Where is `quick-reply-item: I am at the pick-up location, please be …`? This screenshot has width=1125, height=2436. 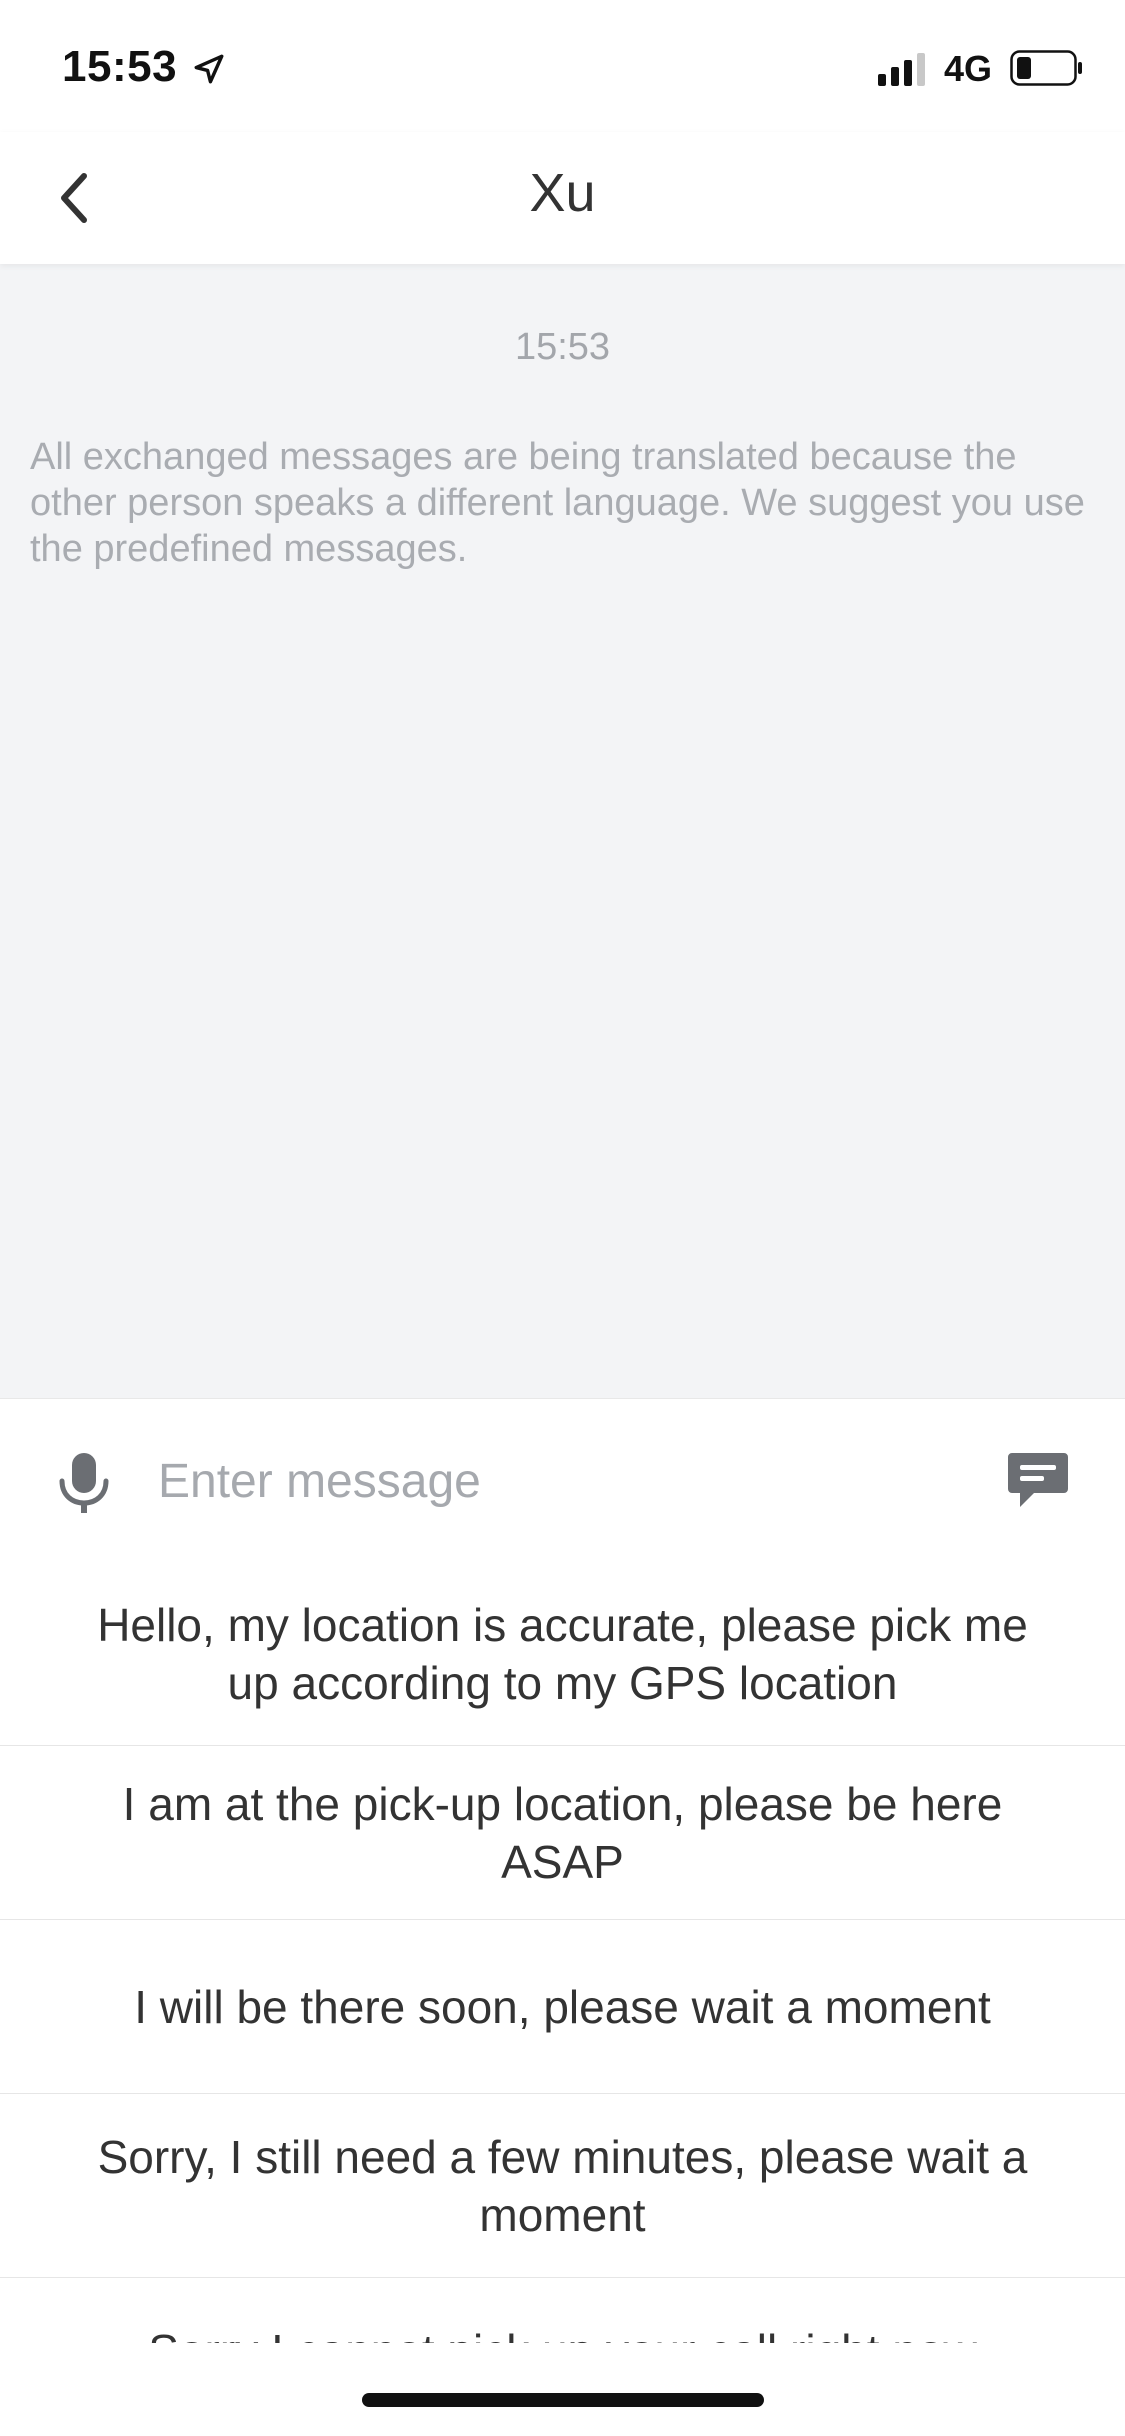 quick-reply-item: I am at the pick-up location, please be … is located at coordinates (562, 1833).